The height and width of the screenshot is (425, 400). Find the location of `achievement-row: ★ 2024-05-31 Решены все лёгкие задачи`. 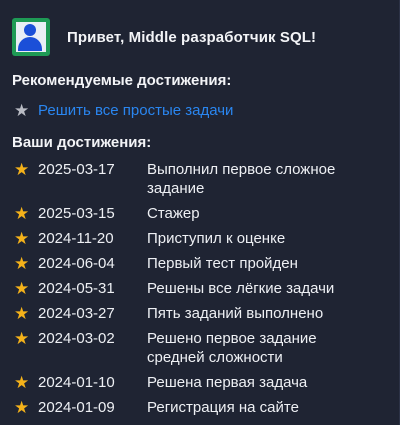

achievement-row: ★ 2024-05-31 Решены все лёгкие задачи is located at coordinates (206, 288).